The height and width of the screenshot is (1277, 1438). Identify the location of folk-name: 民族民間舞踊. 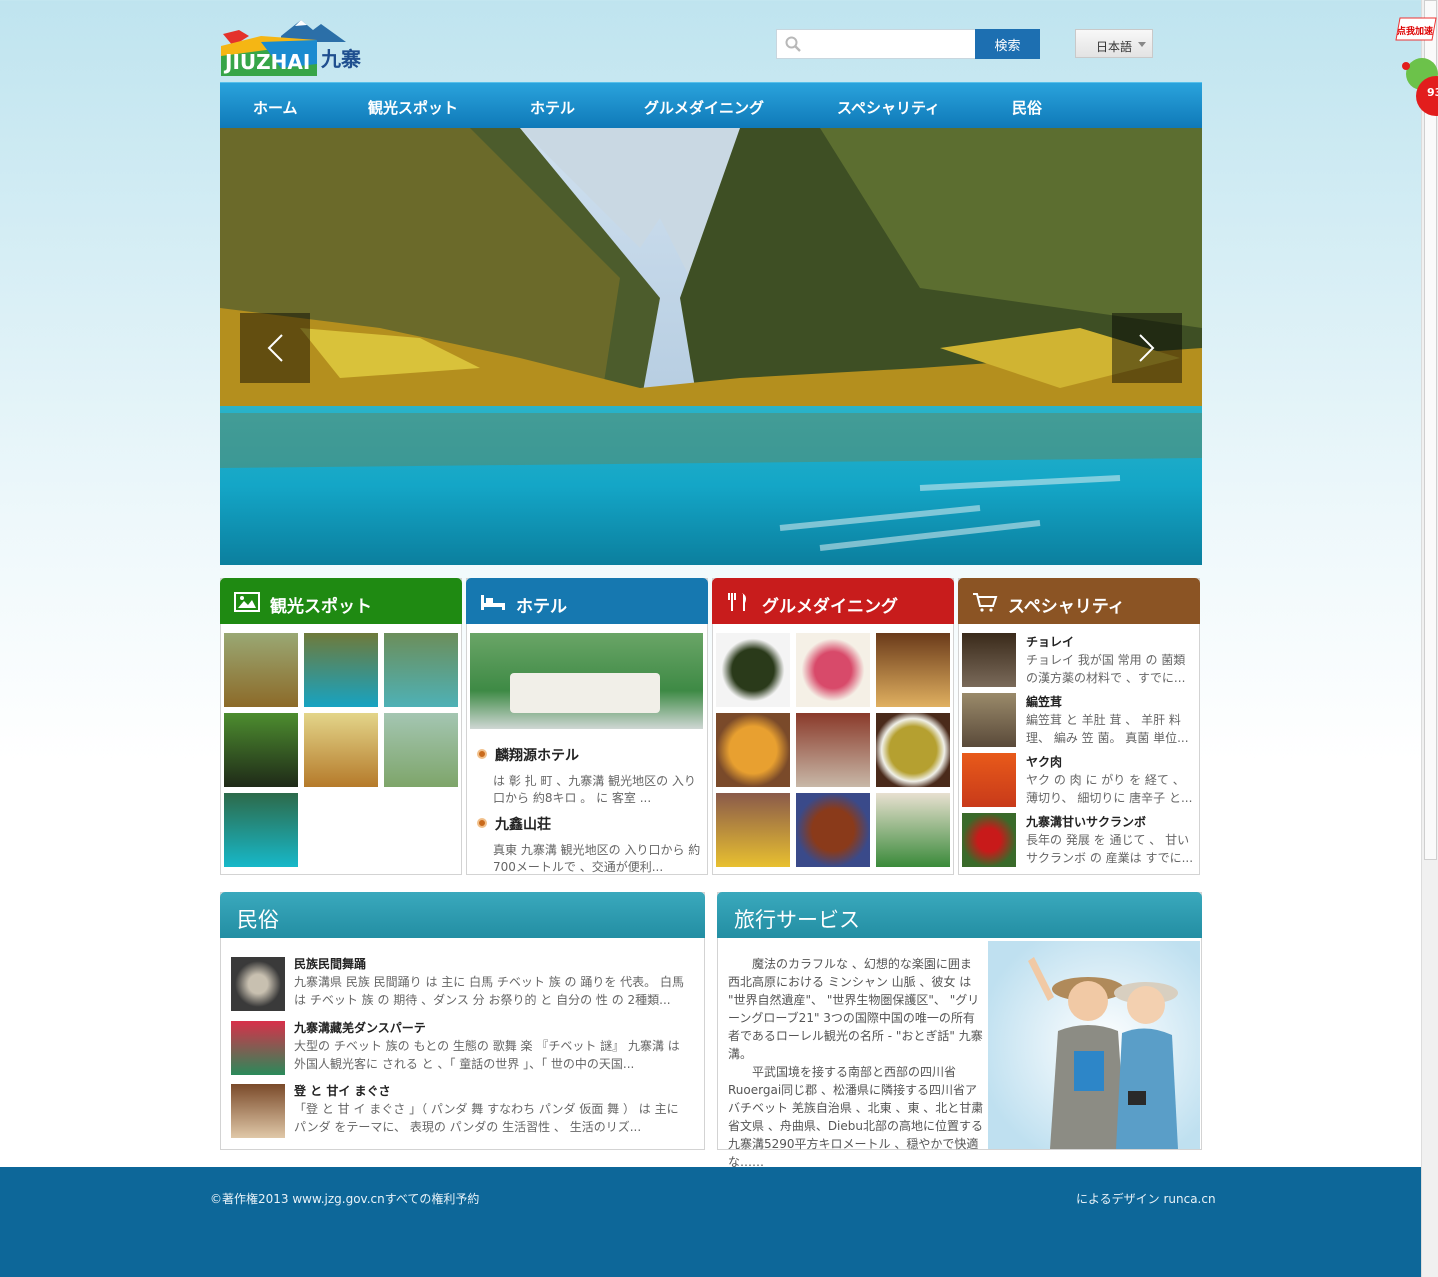
(330, 963).